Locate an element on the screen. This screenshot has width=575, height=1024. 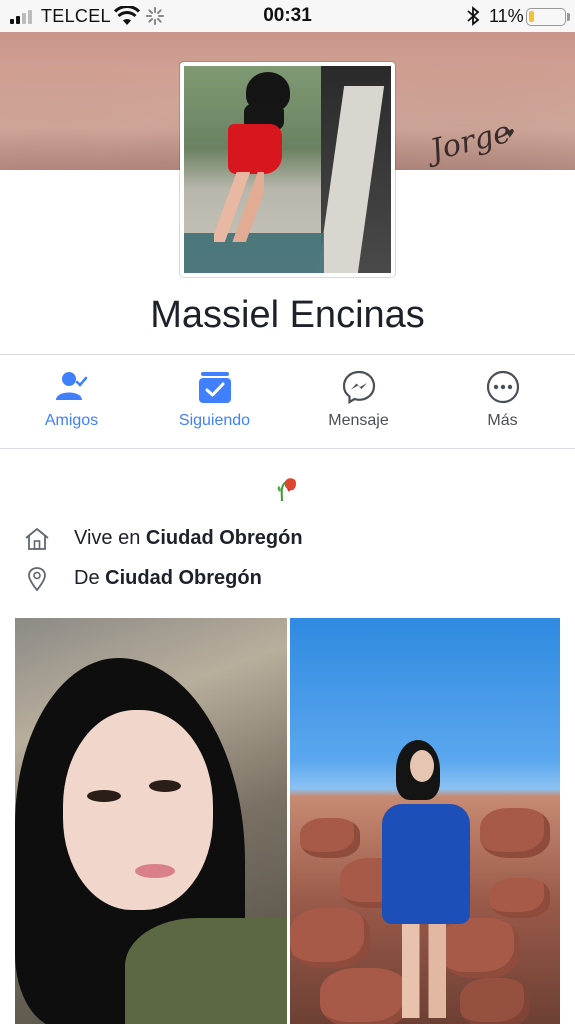
wilted-flower-emoji is located at coordinates (287, 490).